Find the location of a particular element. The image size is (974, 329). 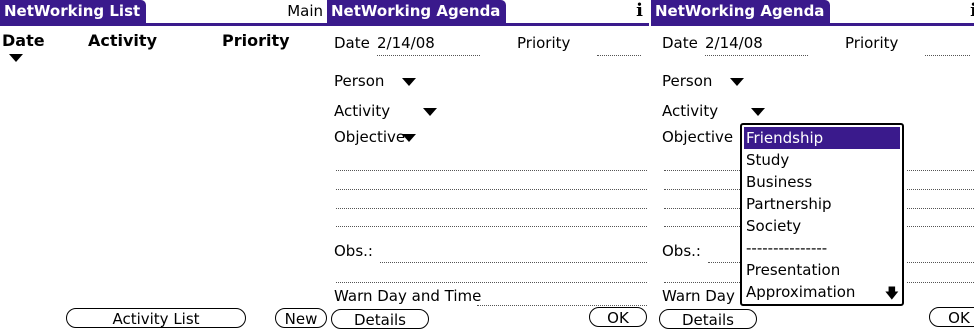

dropdown-option-friendship: Friendship is located at coordinates (822, 138).